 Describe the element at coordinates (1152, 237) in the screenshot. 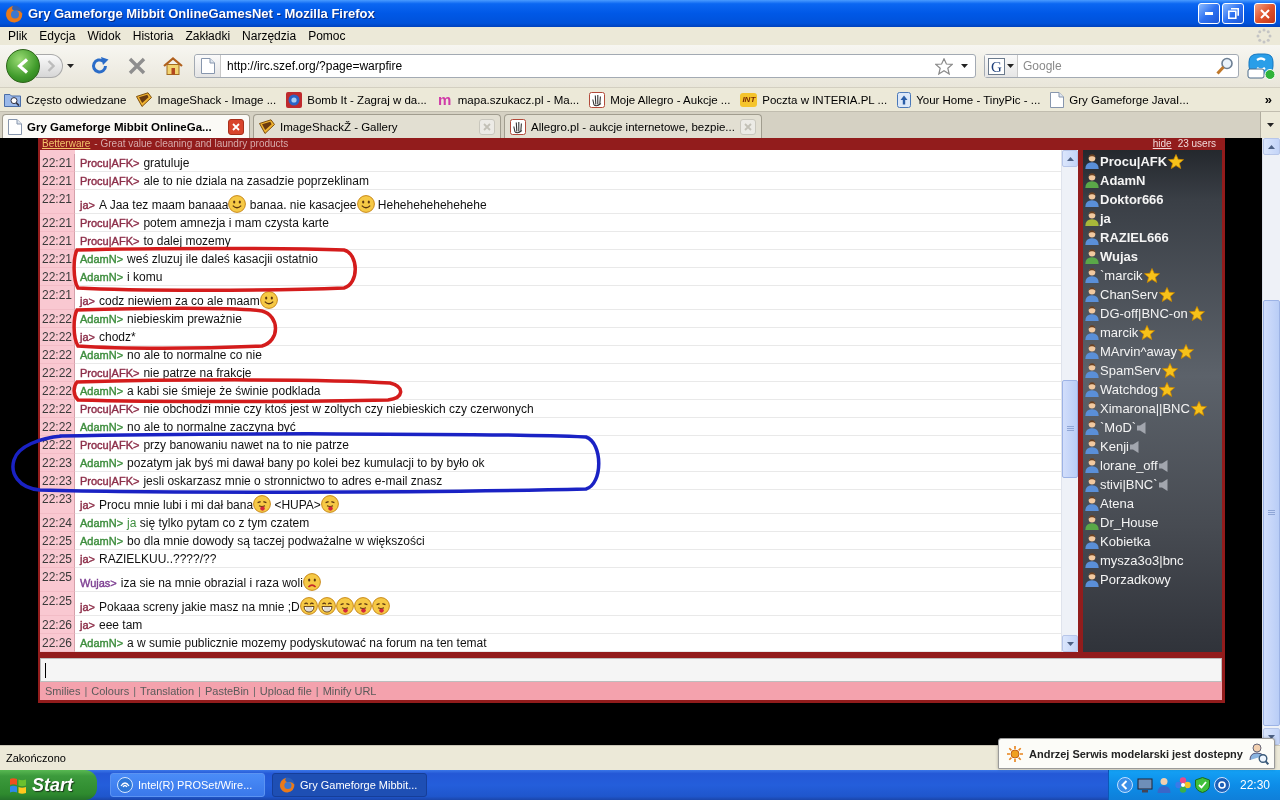

I see `user-list-item: RAZIEL666` at that location.